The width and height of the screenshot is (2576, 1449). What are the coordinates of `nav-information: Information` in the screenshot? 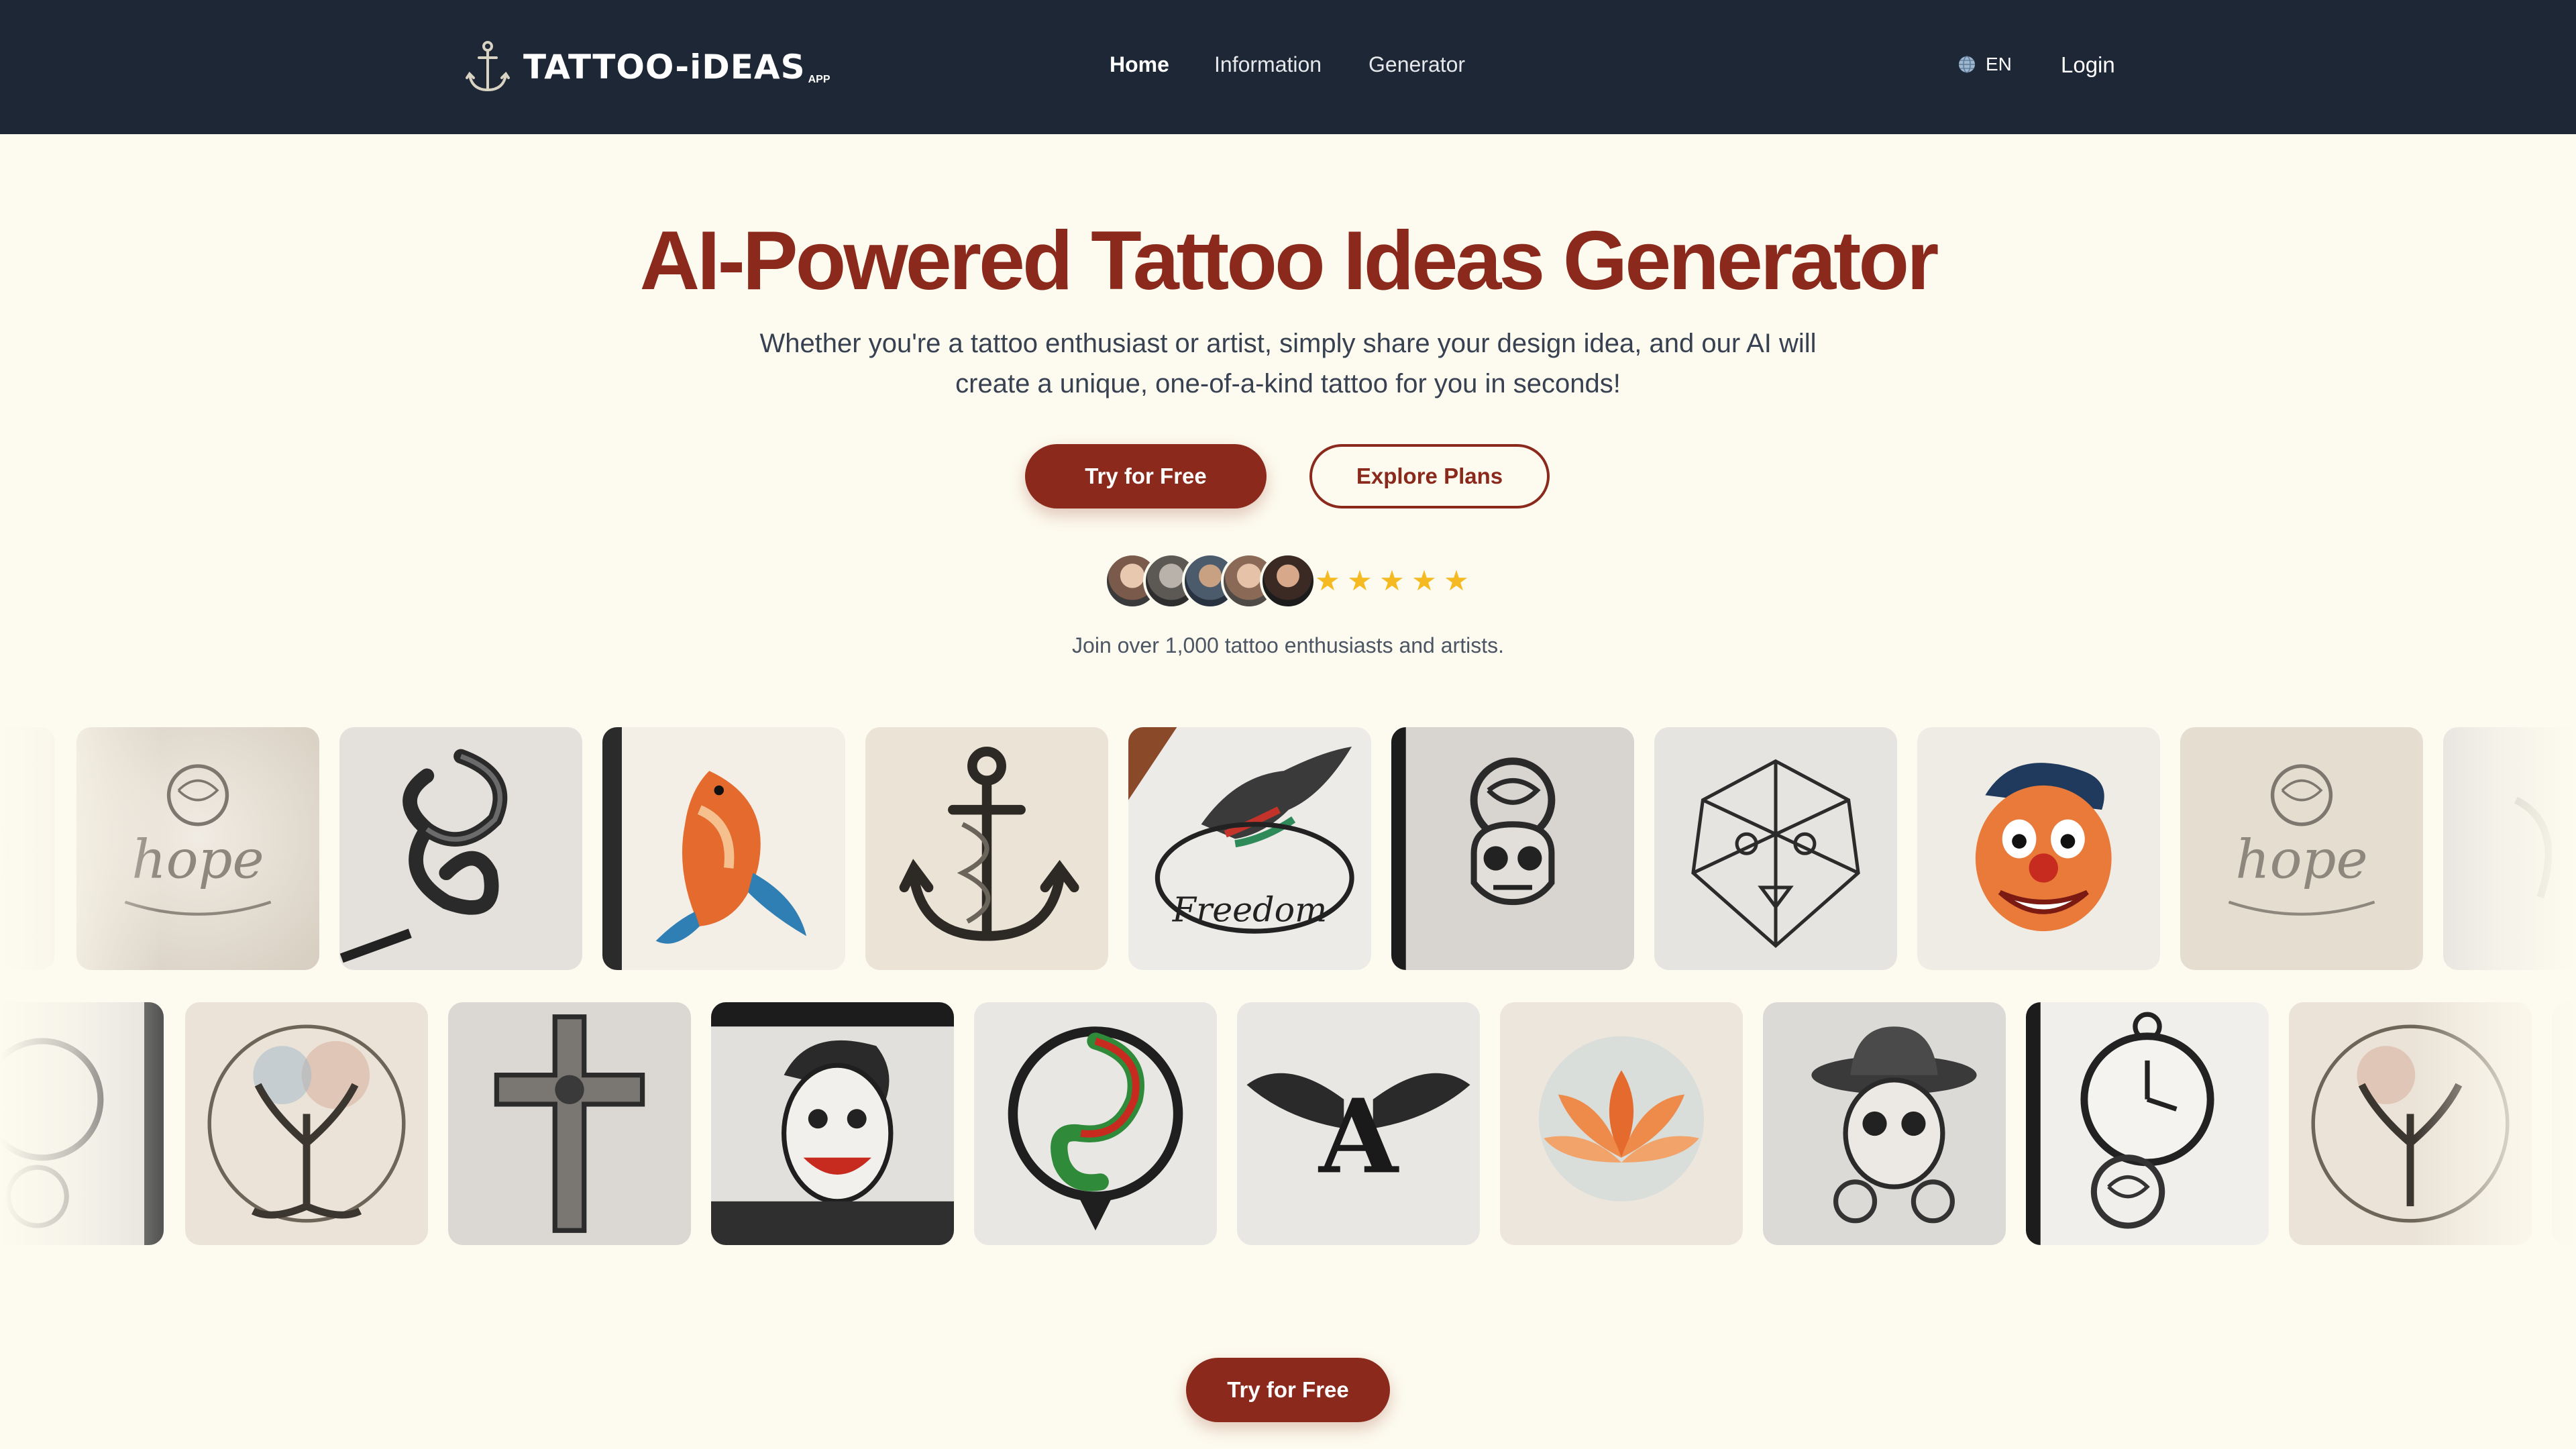 It's located at (1268, 64).